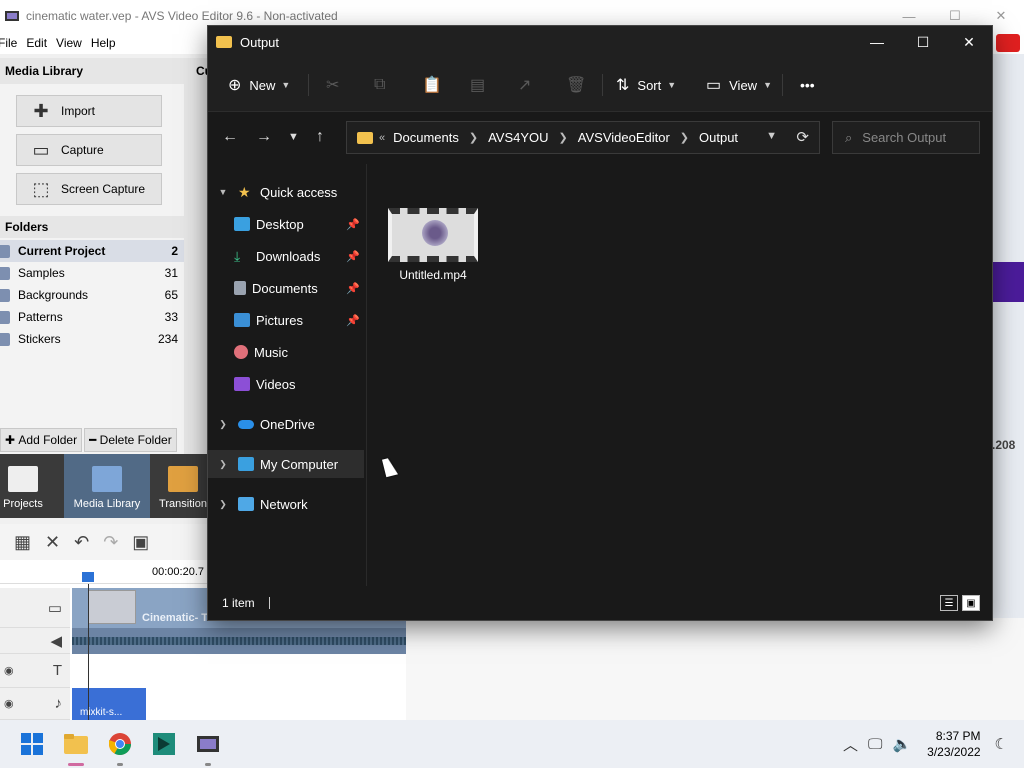 The image size is (1024, 768). I want to click on up-arrow-icon: ↑, so click(320, 137).